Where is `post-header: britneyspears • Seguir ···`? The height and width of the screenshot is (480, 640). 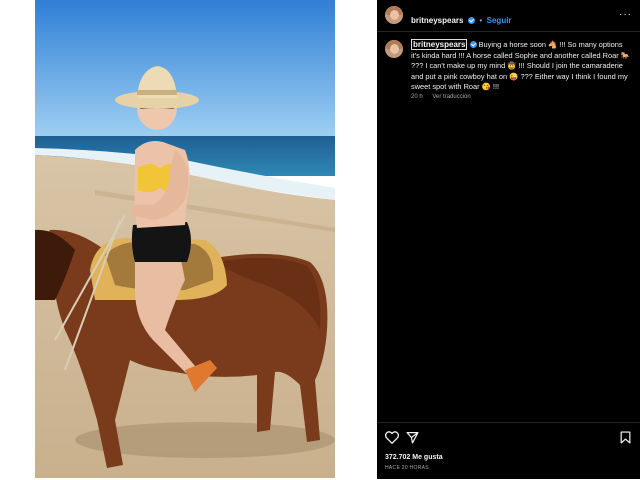 post-header: britneyspears • Seguir ··· is located at coordinates (508, 16).